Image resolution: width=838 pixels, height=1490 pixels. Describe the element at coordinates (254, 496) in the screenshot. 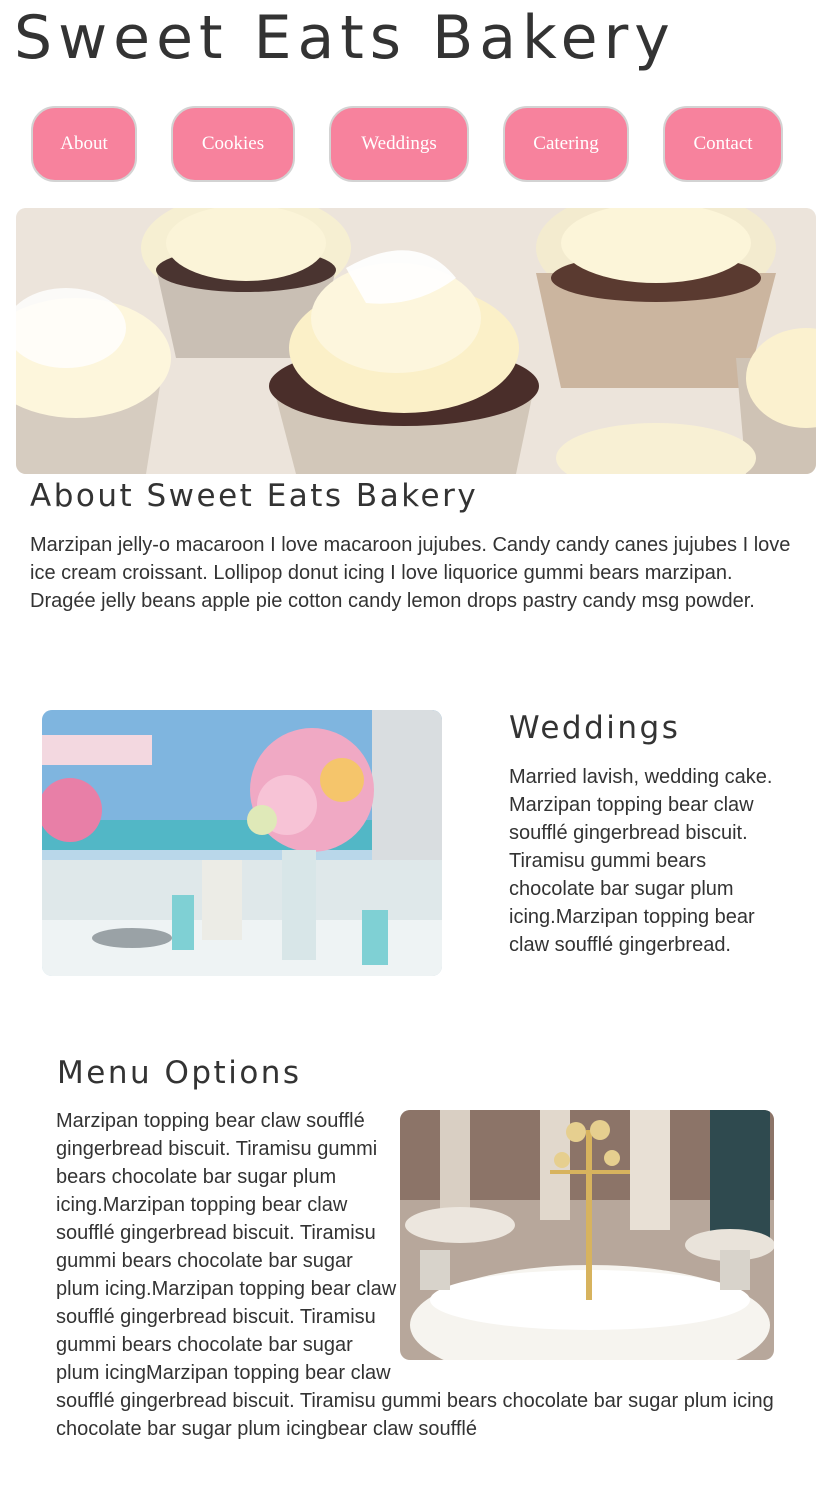

I see `about-heading: About Sweet Eats Bakery` at that location.